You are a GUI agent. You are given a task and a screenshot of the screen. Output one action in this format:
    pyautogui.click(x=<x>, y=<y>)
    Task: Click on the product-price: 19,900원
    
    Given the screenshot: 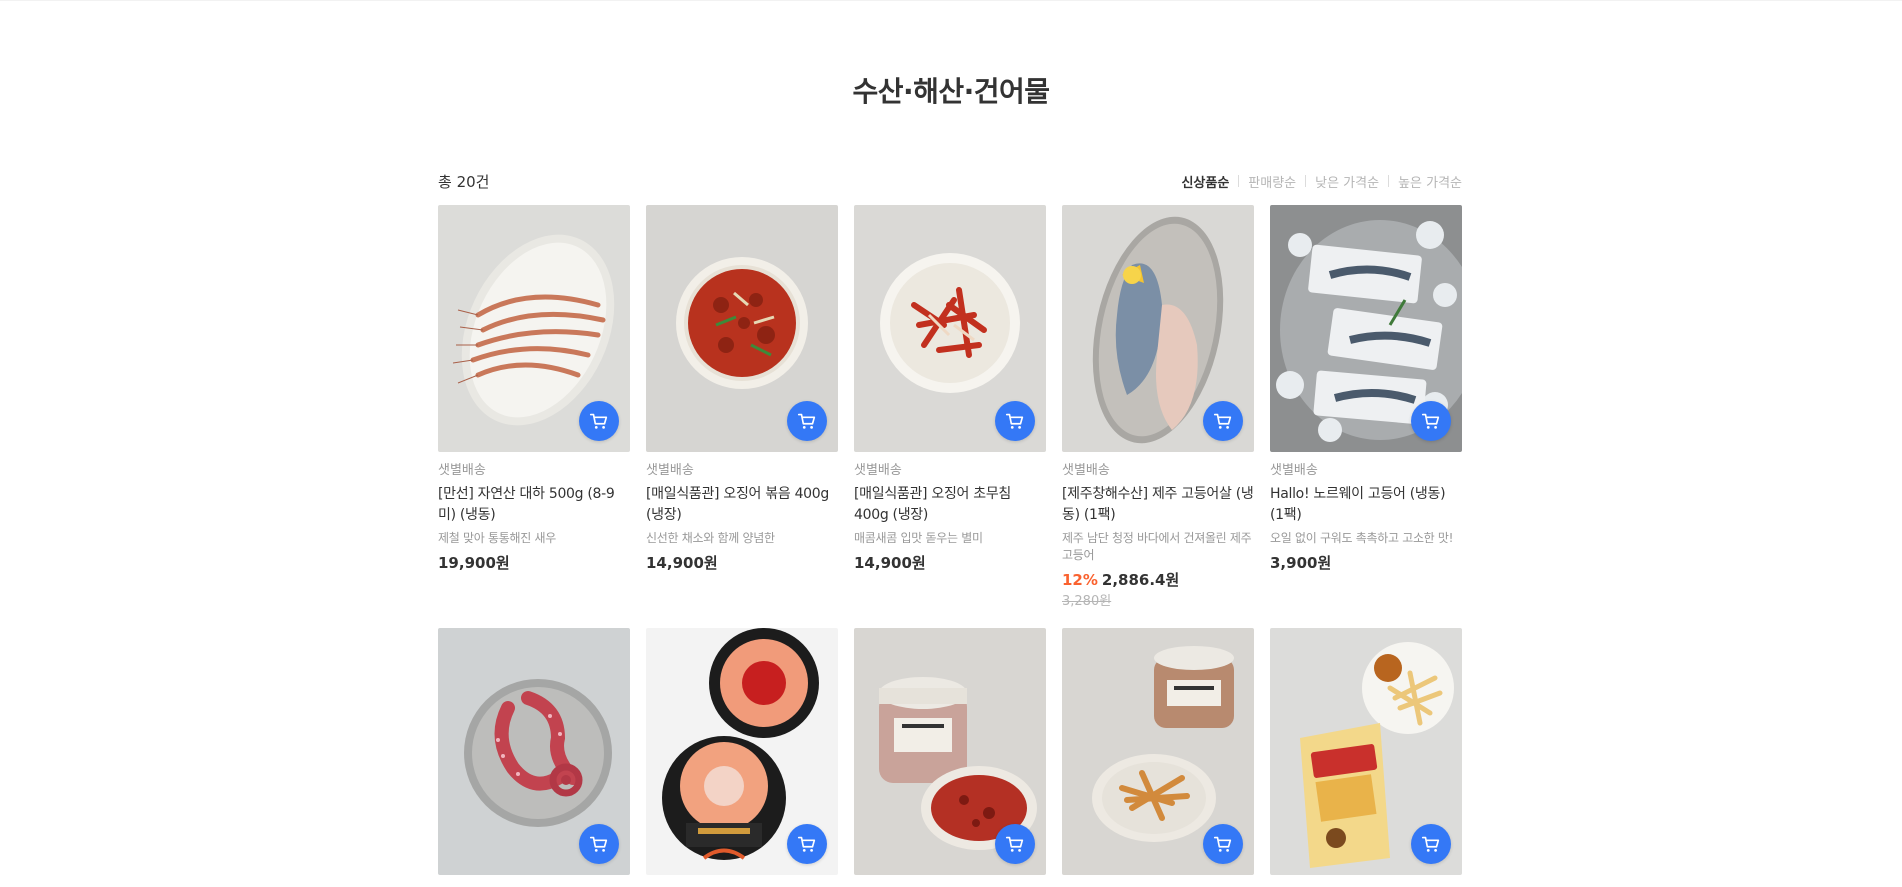 What is the action you would take?
    pyautogui.click(x=534, y=563)
    